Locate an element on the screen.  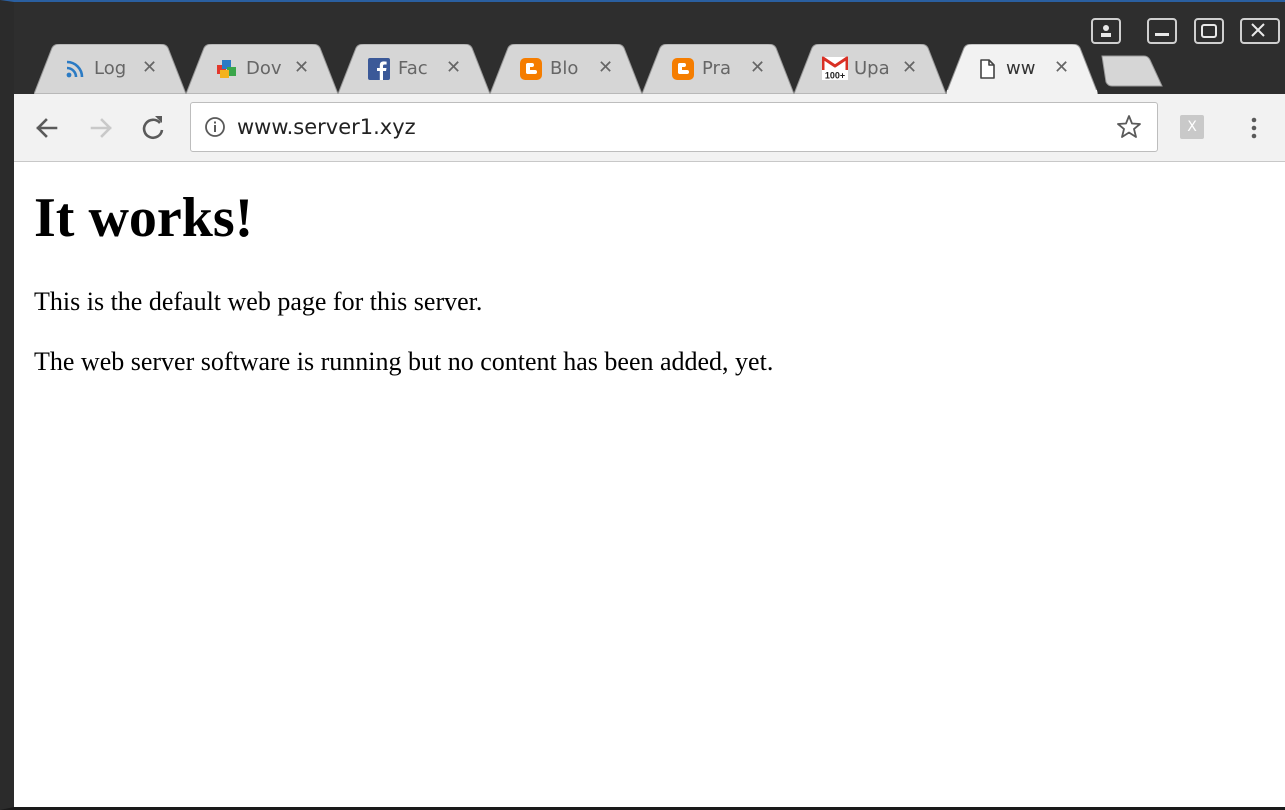
info-icon is located at coordinates (215, 127).